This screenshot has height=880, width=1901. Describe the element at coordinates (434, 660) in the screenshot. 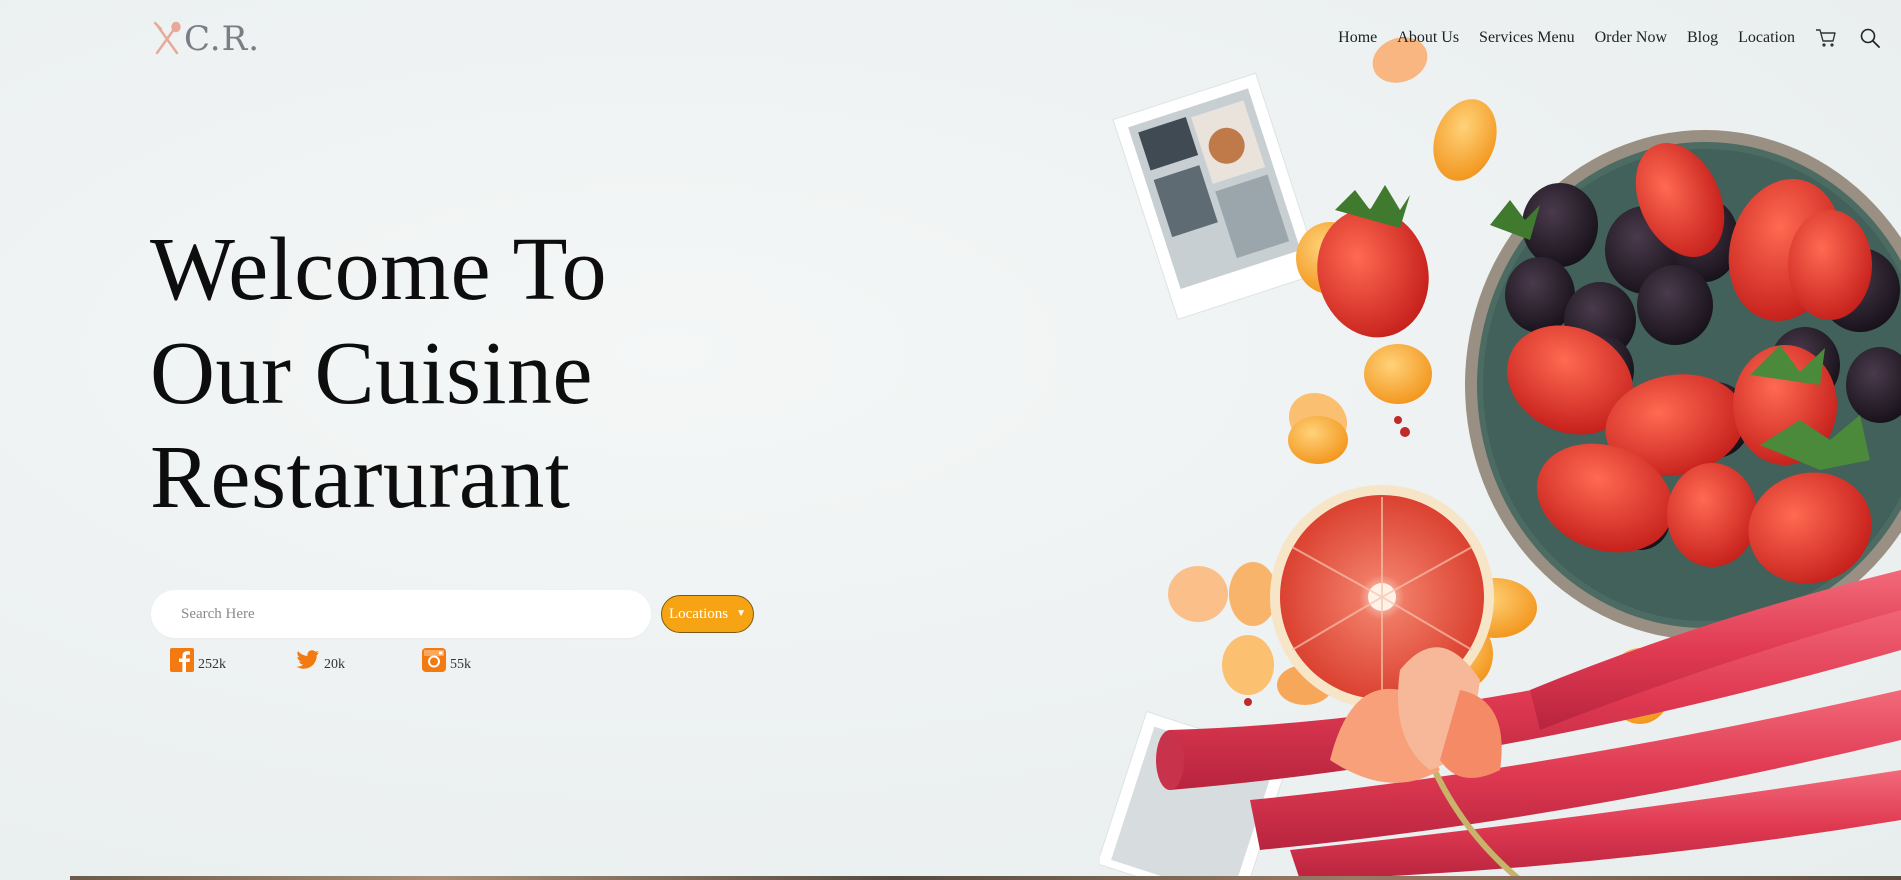

I see `instagram-icon` at that location.